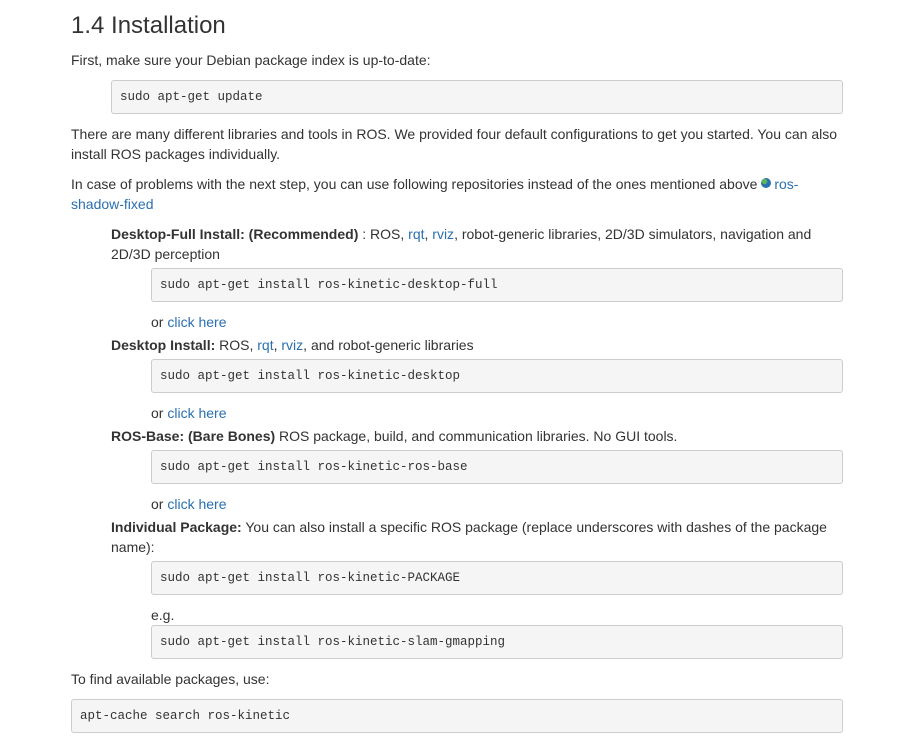 This screenshot has width=923, height=755. I want to click on find-packages-text: To find available packages, use:, so click(170, 679).